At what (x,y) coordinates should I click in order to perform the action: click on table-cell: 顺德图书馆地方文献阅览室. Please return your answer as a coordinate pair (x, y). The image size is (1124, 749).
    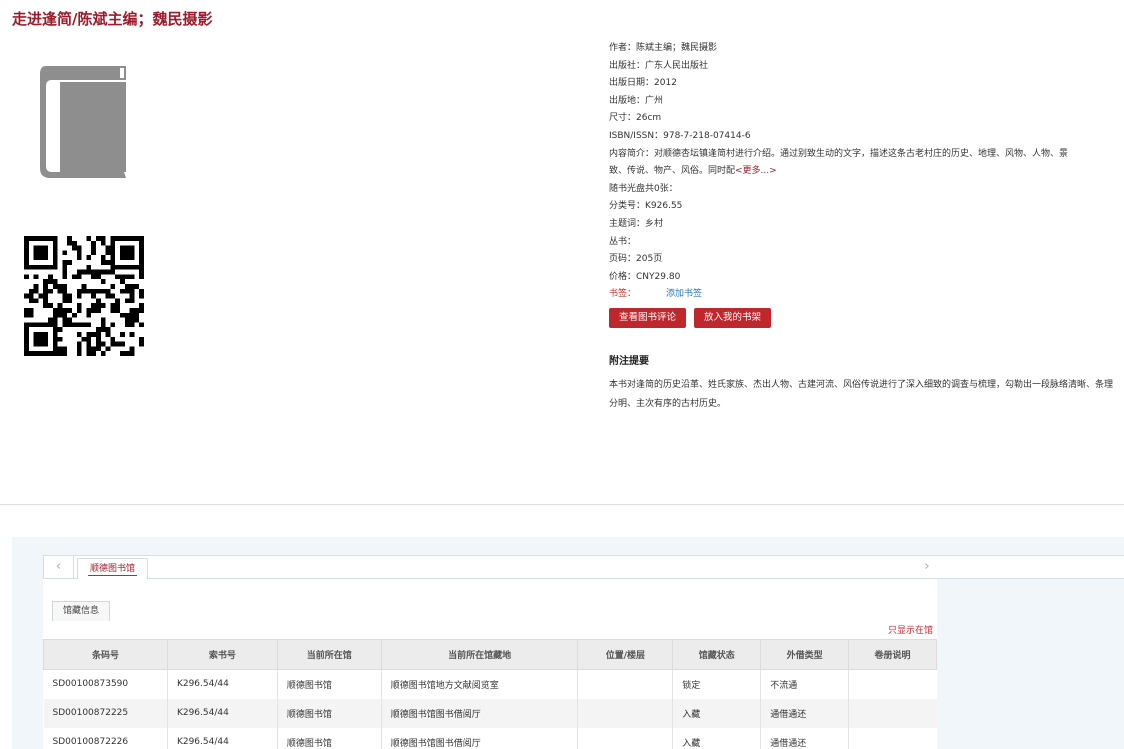
    Looking at the image, I should click on (480, 684).